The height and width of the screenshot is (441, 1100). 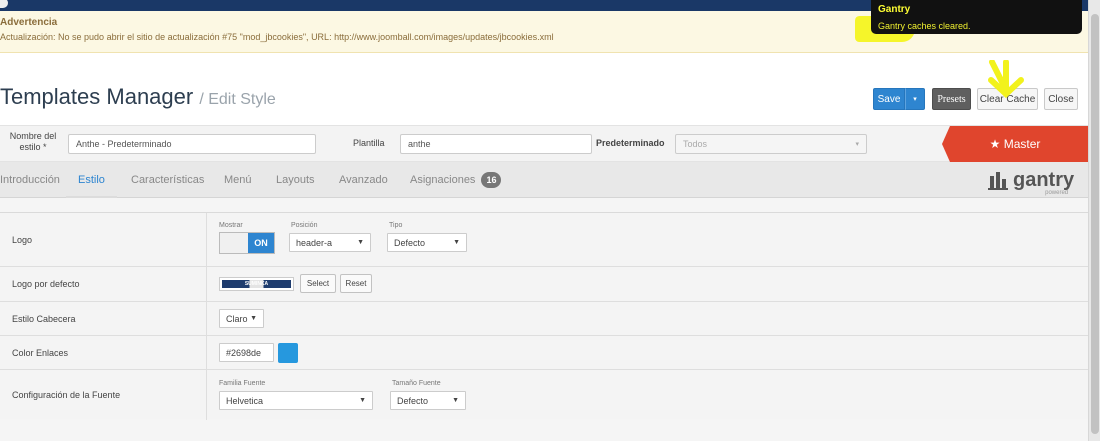 What do you see at coordinates (544, 319) in the screenshot?
I see `setting-row-header-style: Estilo Cabecera Claro ▼` at bounding box center [544, 319].